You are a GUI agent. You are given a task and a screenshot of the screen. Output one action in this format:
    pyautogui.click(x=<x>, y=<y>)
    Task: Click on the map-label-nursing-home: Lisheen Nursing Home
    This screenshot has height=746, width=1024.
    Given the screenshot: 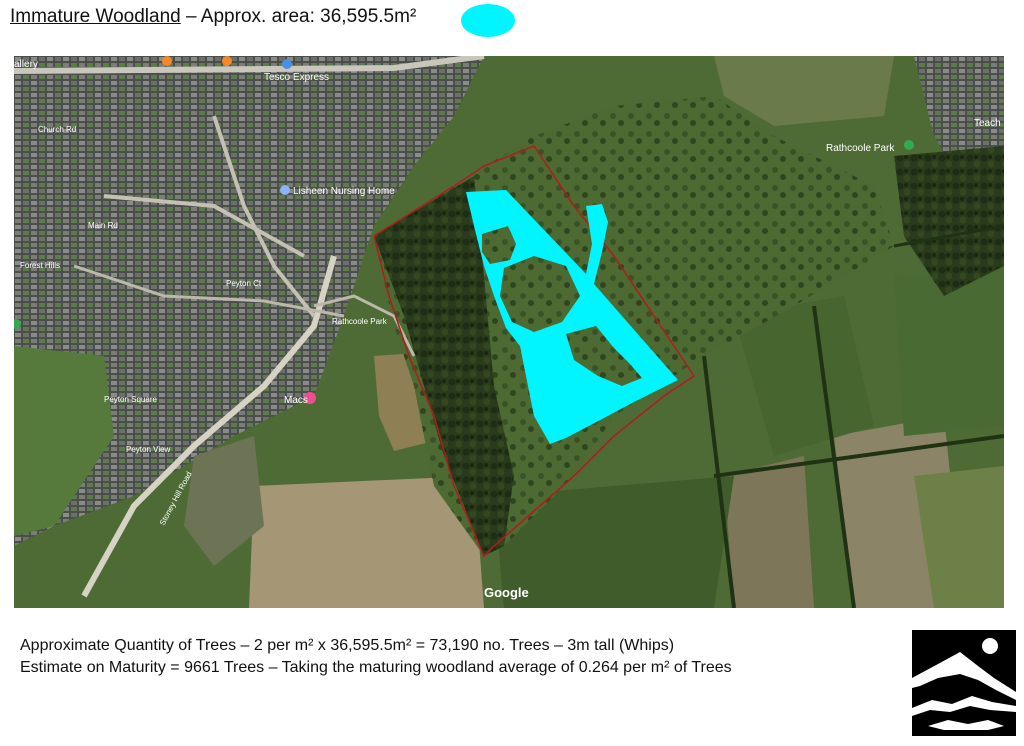 What is the action you would take?
    pyautogui.click(x=344, y=191)
    